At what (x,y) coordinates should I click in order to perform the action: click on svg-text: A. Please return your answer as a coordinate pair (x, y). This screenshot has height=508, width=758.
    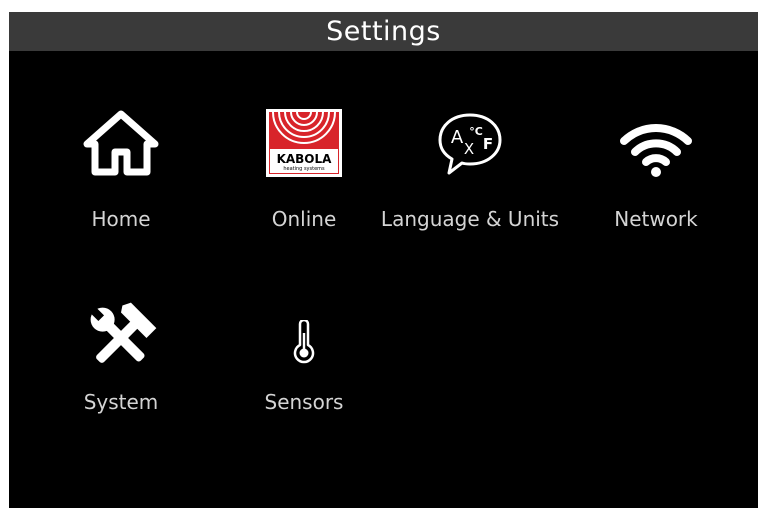
    Looking at the image, I should click on (457, 137).